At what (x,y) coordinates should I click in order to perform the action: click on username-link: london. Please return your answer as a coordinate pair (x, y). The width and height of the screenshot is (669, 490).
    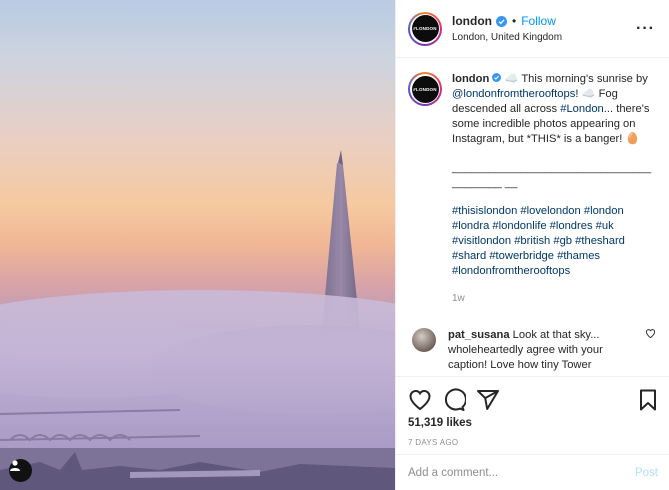
    Looking at the image, I should click on (472, 21).